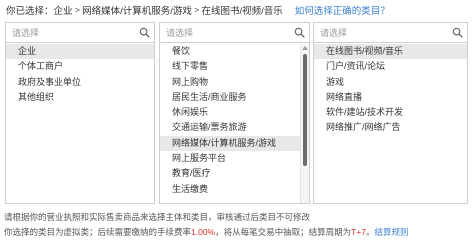  What do you see at coordinates (80, 66) in the screenshot?
I see `category-item: 个体工商户` at bounding box center [80, 66].